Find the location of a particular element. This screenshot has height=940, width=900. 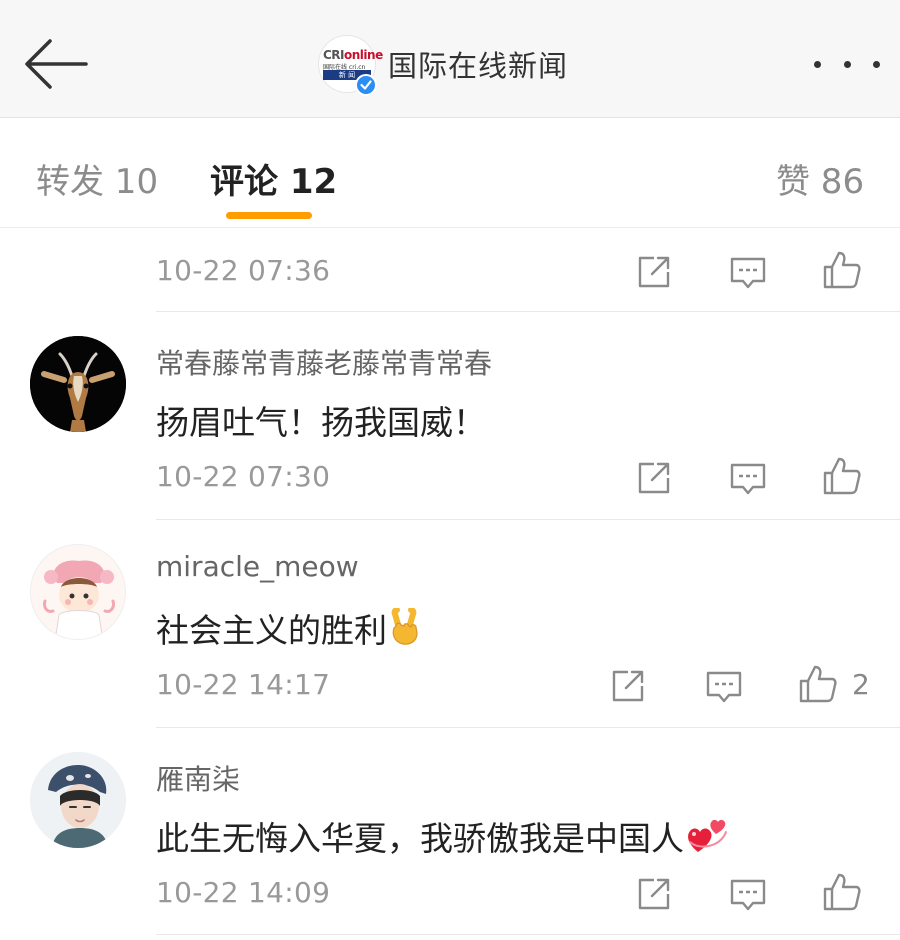

revolving-hearts-emoji-icon is located at coordinates (707, 838).